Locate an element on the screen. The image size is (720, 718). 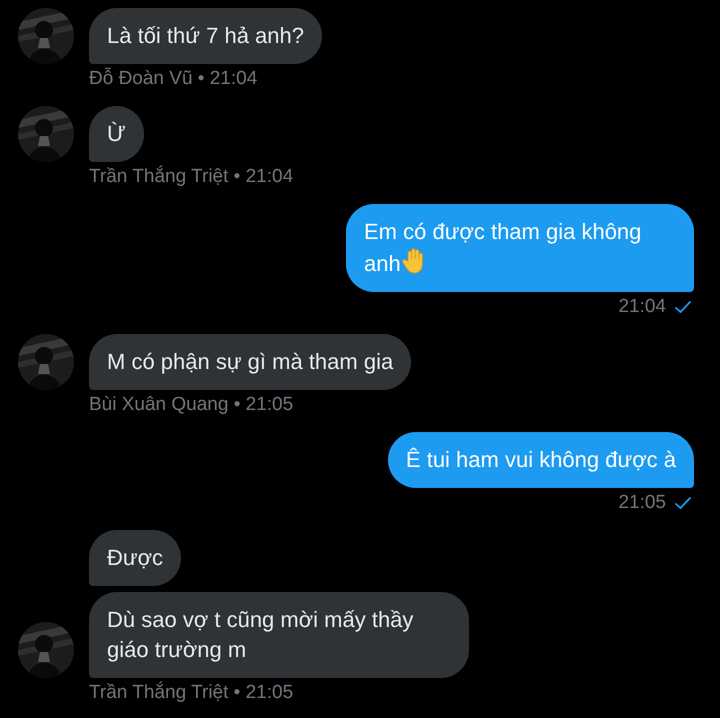
message-bubble: Em có được tham gia không anh is located at coordinates (520, 248).